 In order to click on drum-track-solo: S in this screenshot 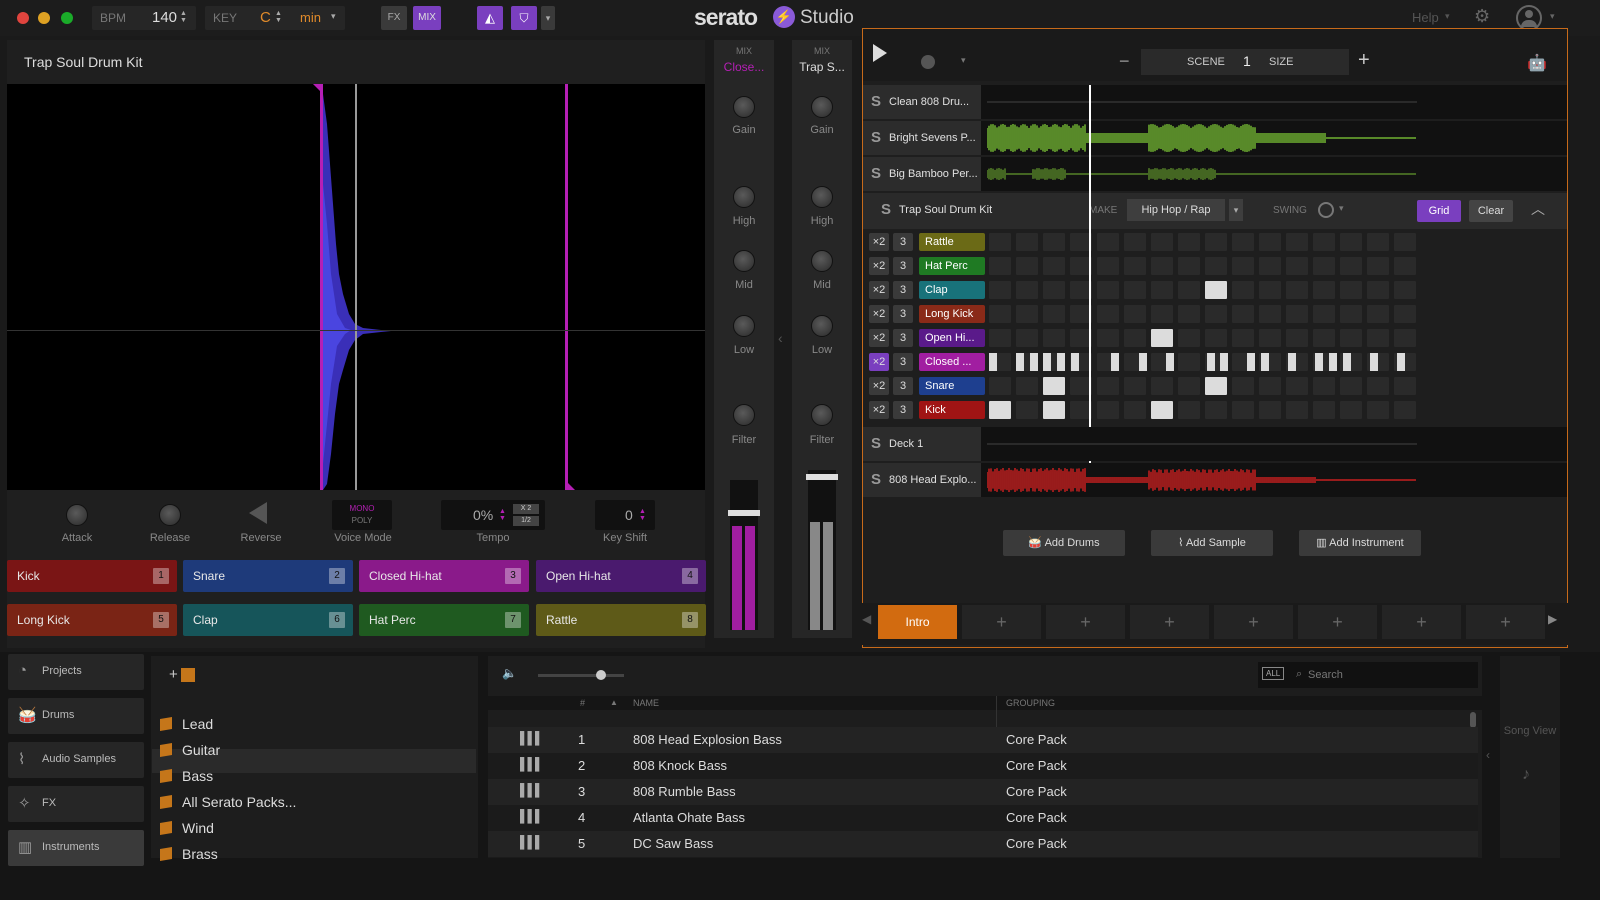, I will do `click(886, 209)`.